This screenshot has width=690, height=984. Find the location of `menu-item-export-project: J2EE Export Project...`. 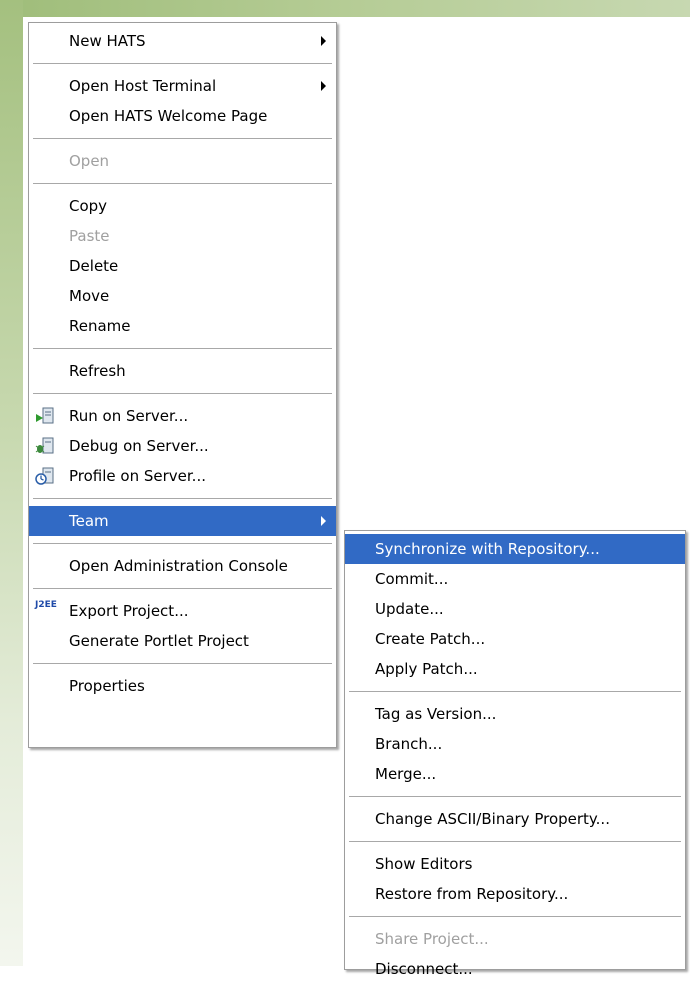

menu-item-export-project: J2EE Export Project... is located at coordinates (182, 611).